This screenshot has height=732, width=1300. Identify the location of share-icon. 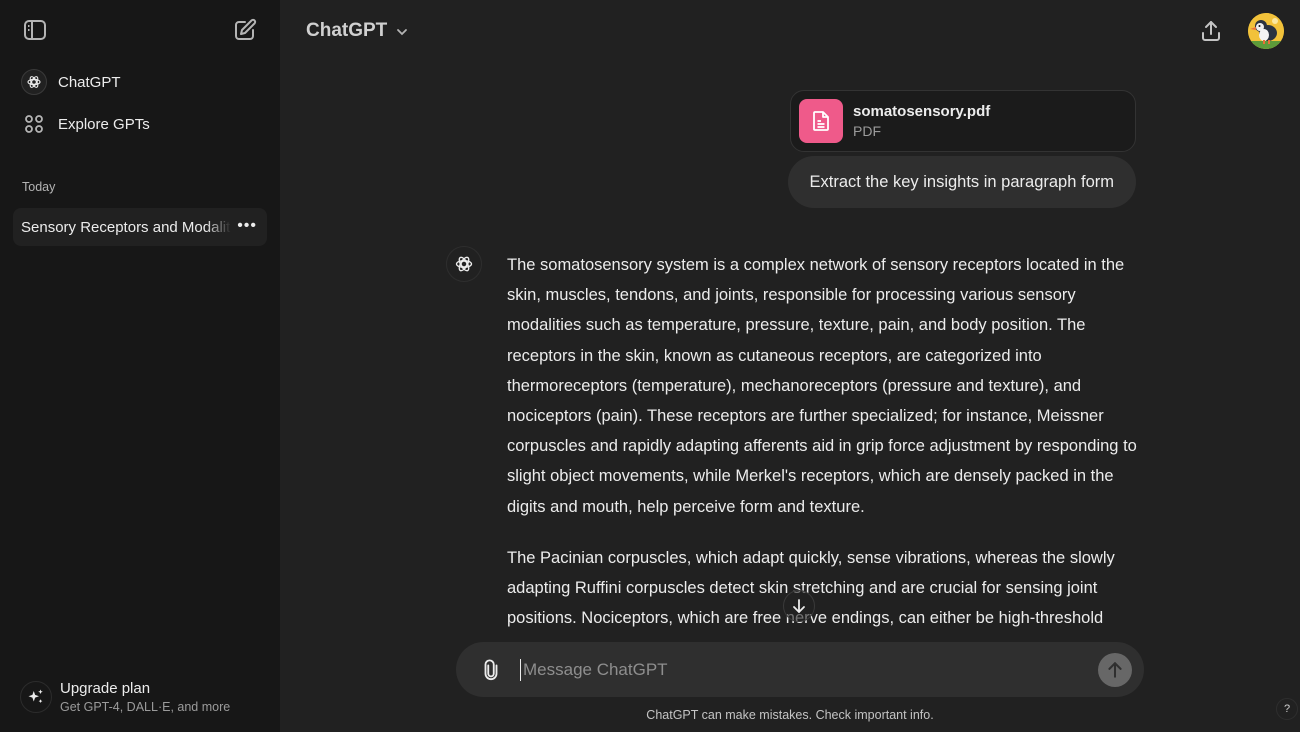
(1211, 31).